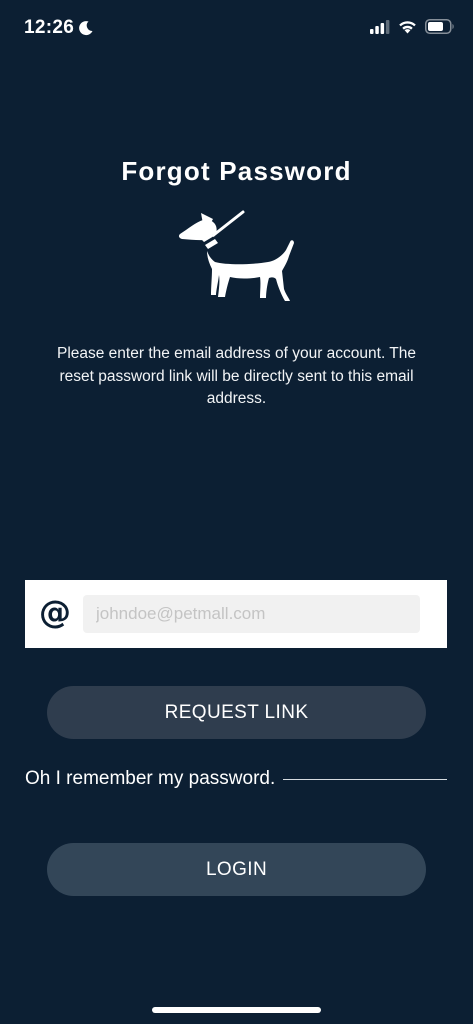 This screenshot has width=473, height=1024. Describe the element at coordinates (439, 26) in the screenshot. I see `battery-icon` at that location.